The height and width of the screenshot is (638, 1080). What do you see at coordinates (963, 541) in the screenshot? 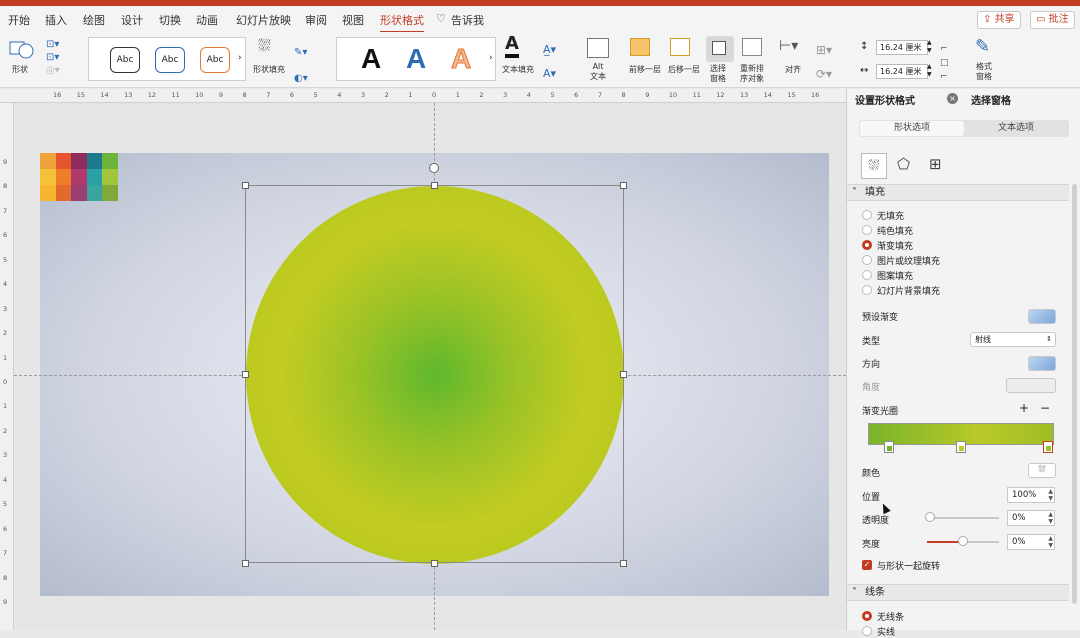
I see `brightness-slider-knob` at bounding box center [963, 541].